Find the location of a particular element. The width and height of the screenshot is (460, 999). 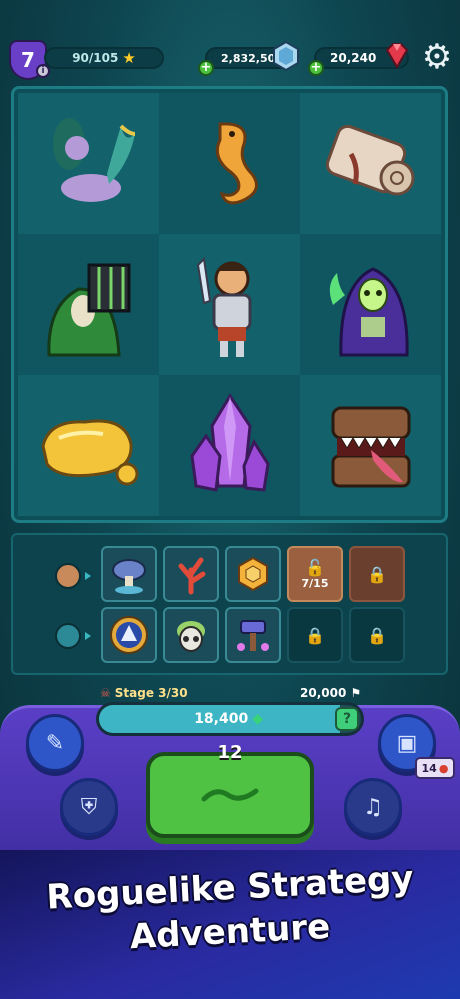

unlock-progress: 7/15 is located at coordinates (315, 583).